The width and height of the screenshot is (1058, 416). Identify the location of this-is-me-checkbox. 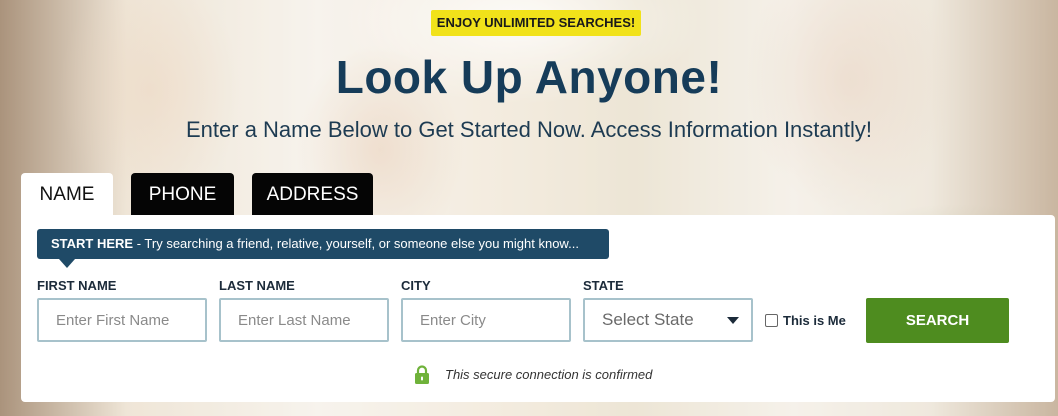
(771, 320).